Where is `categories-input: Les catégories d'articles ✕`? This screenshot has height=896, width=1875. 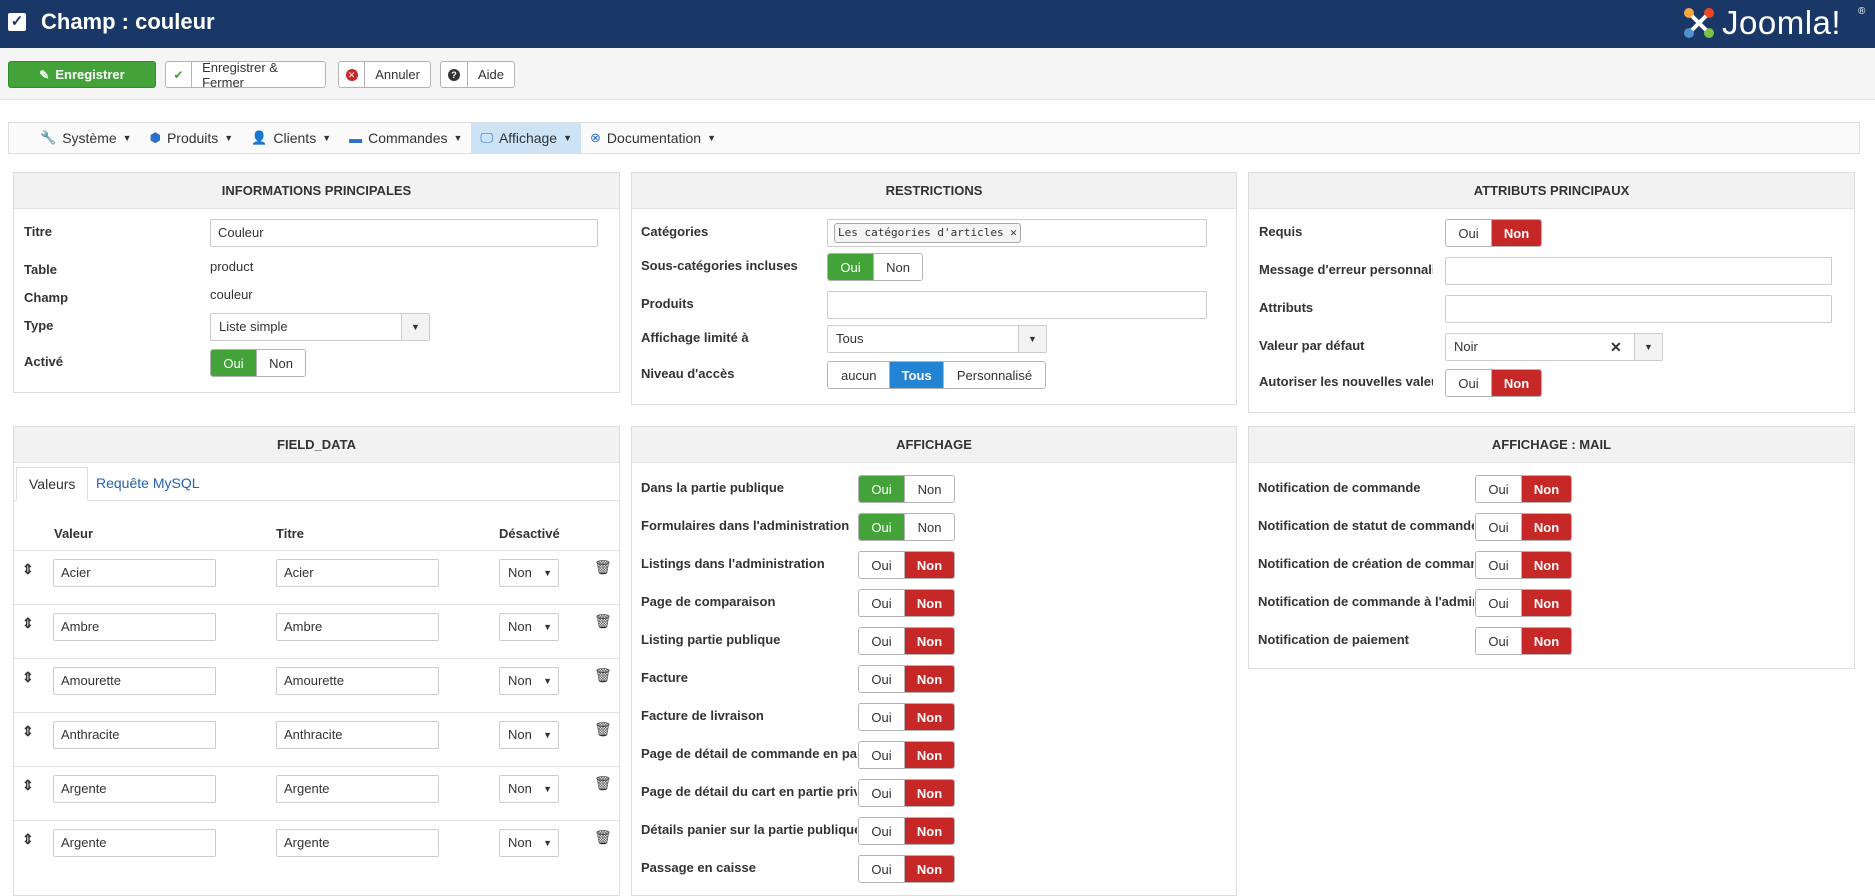
categories-input: Les catégories d'articles ✕ is located at coordinates (1017, 233).